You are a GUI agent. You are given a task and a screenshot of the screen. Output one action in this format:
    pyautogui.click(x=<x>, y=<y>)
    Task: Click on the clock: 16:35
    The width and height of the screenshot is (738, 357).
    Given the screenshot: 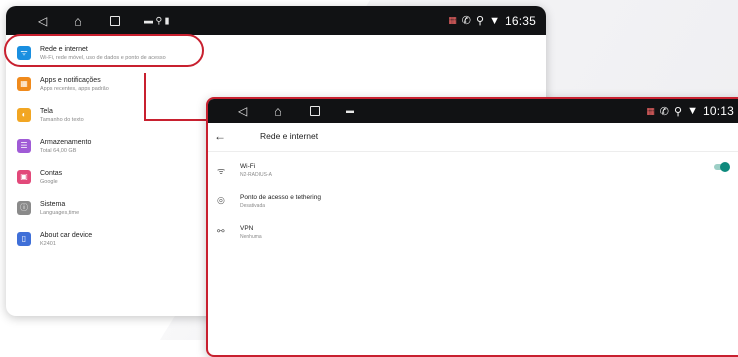 What is the action you would take?
    pyautogui.click(x=520, y=20)
    